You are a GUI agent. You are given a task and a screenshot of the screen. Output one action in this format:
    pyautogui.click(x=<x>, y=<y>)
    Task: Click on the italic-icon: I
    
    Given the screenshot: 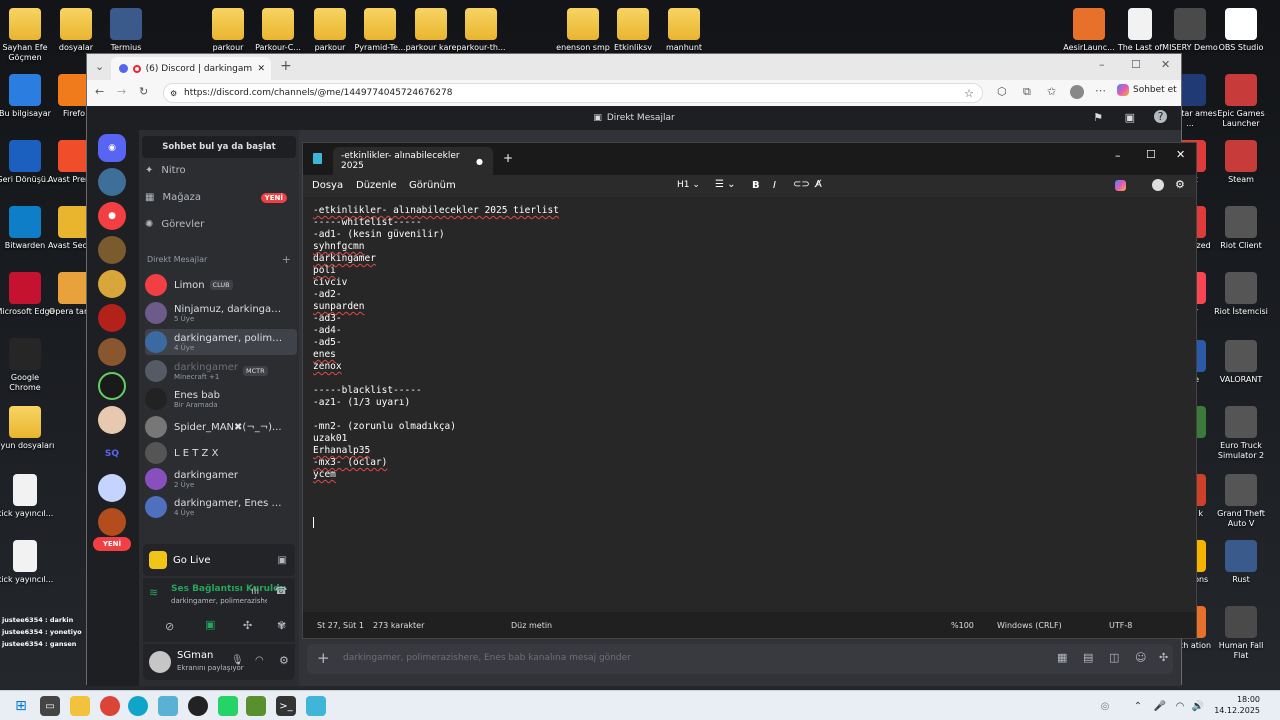 What is the action you would take?
    pyautogui.click(x=774, y=185)
    